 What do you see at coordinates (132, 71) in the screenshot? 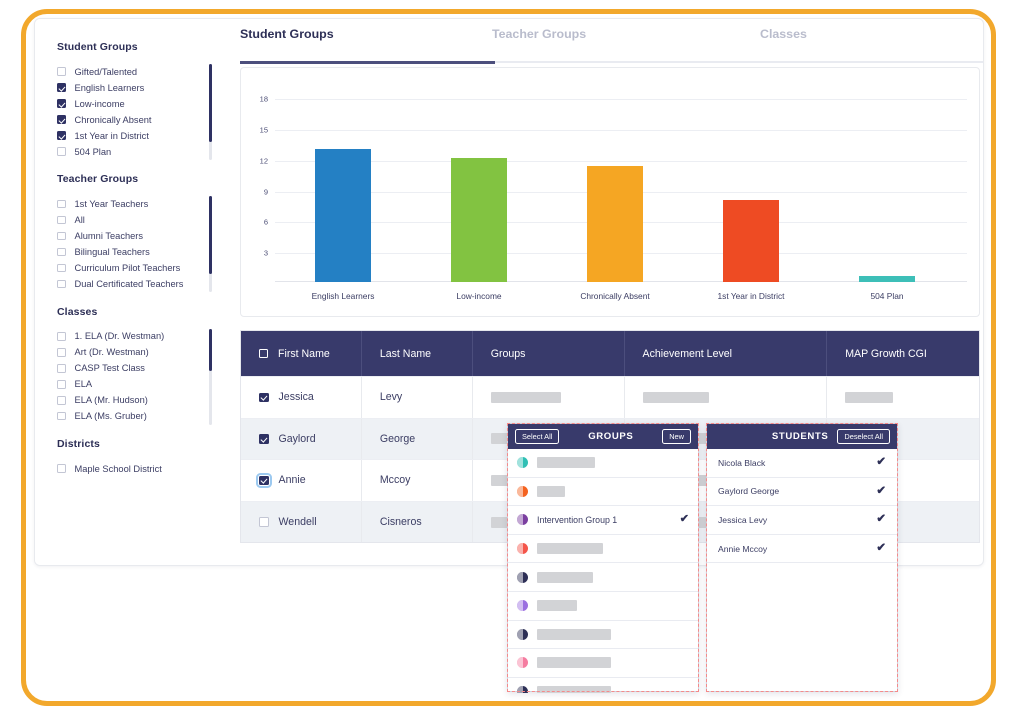
I see `sidebar-item-gifted-talented: Gifted/Talented` at bounding box center [132, 71].